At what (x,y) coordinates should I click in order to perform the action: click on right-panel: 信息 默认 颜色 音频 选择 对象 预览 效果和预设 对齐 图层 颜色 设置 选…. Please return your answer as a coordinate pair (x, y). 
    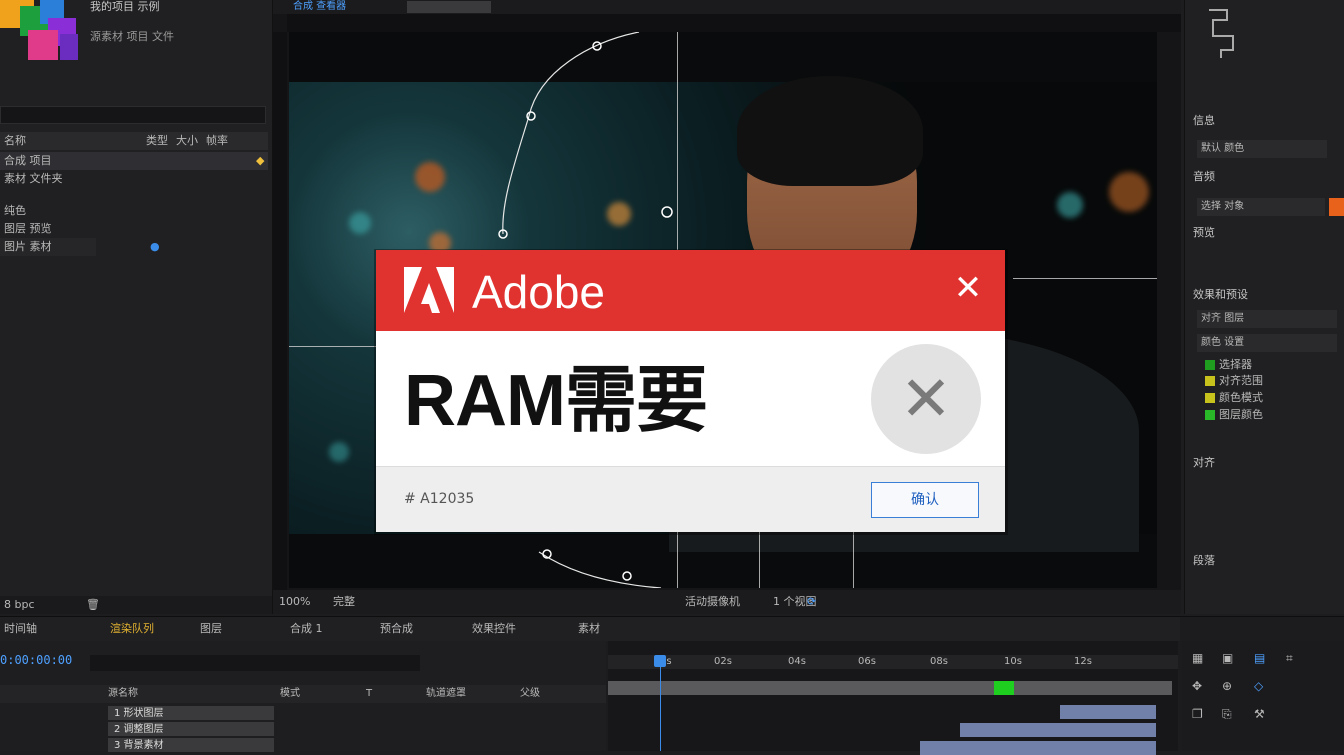
    Looking at the image, I should click on (1264, 307).